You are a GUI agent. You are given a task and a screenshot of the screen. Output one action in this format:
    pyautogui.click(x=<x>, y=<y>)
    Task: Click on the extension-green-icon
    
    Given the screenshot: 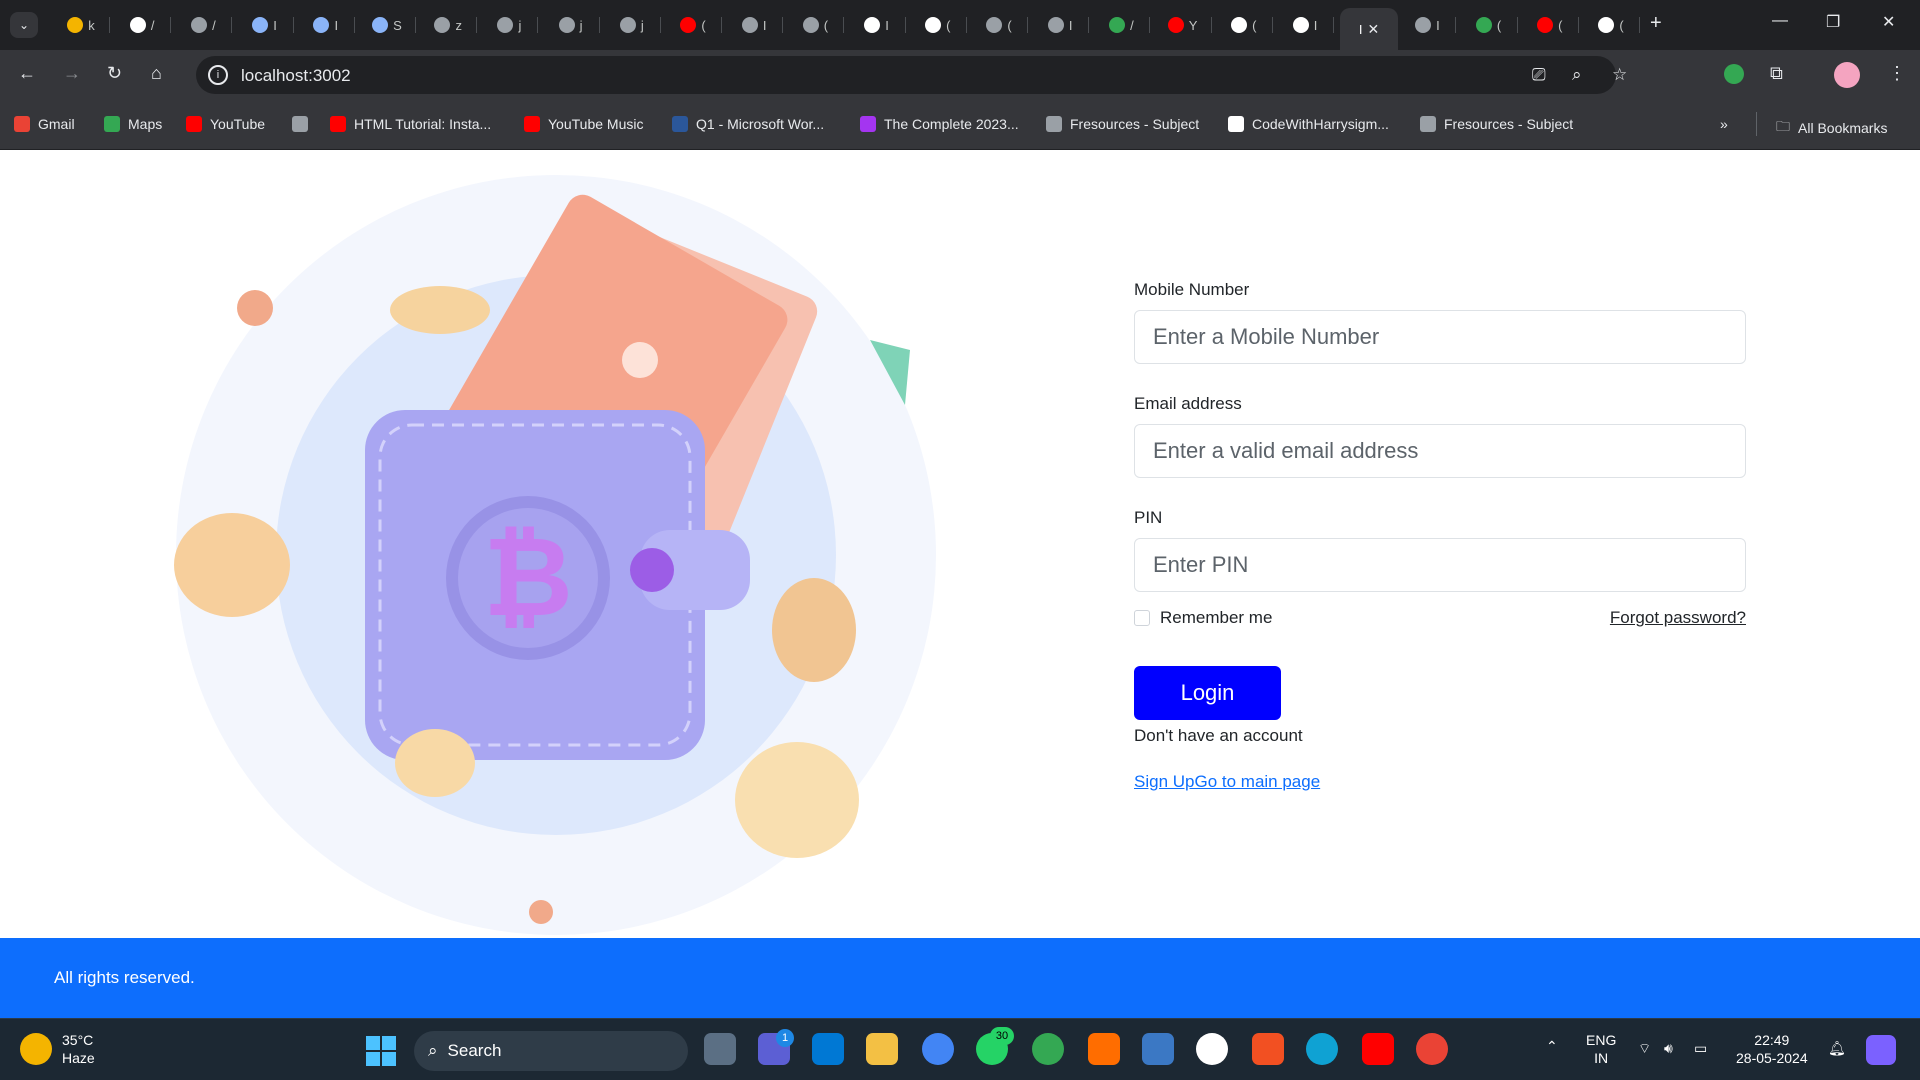 What is the action you would take?
    pyautogui.click(x=1734, y=74)
    